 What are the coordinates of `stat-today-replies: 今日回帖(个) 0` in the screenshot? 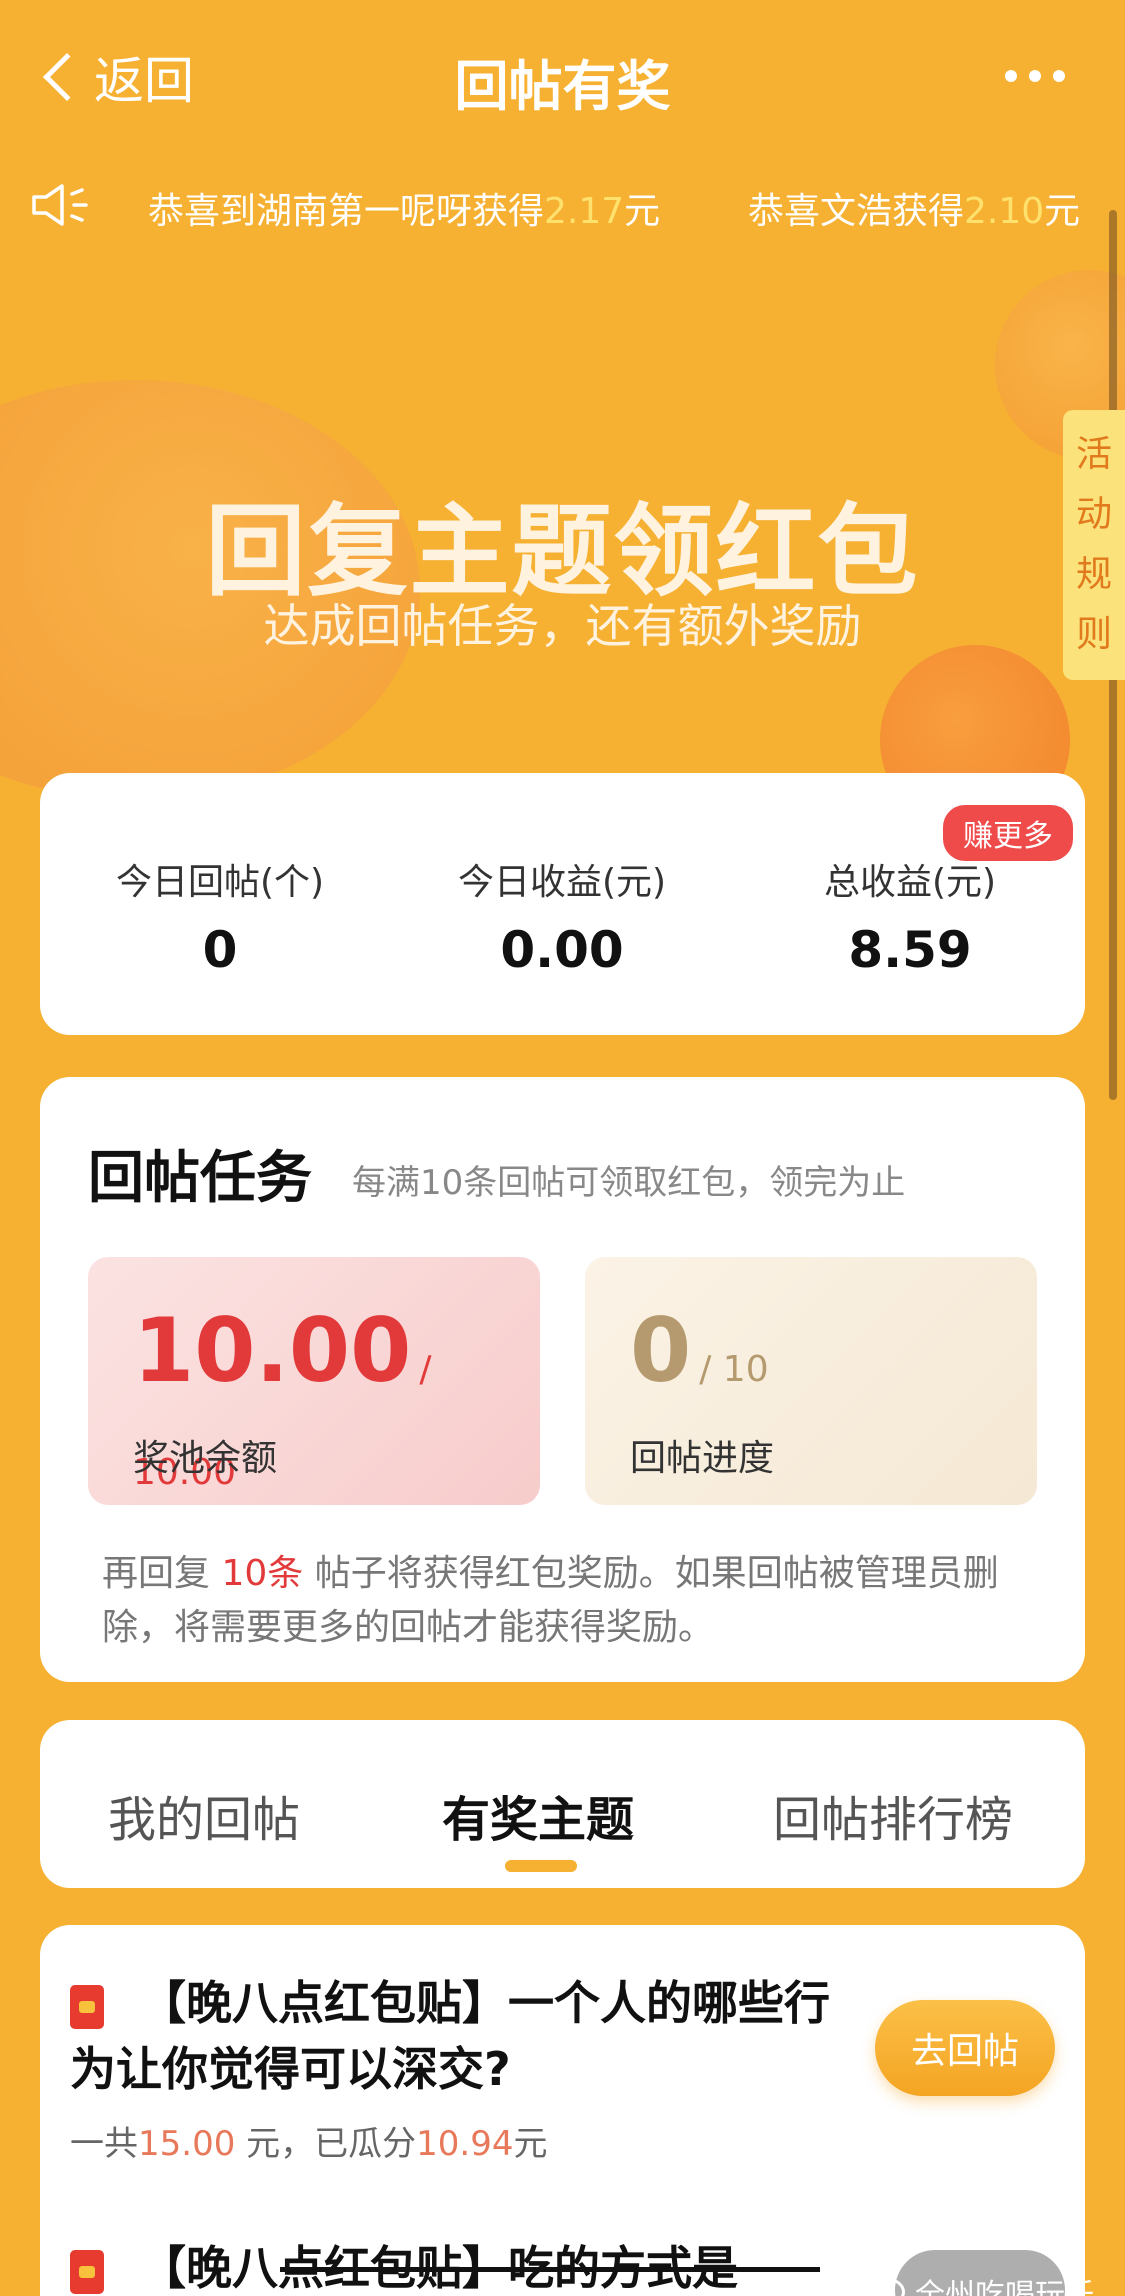 It's located at (220, 916).